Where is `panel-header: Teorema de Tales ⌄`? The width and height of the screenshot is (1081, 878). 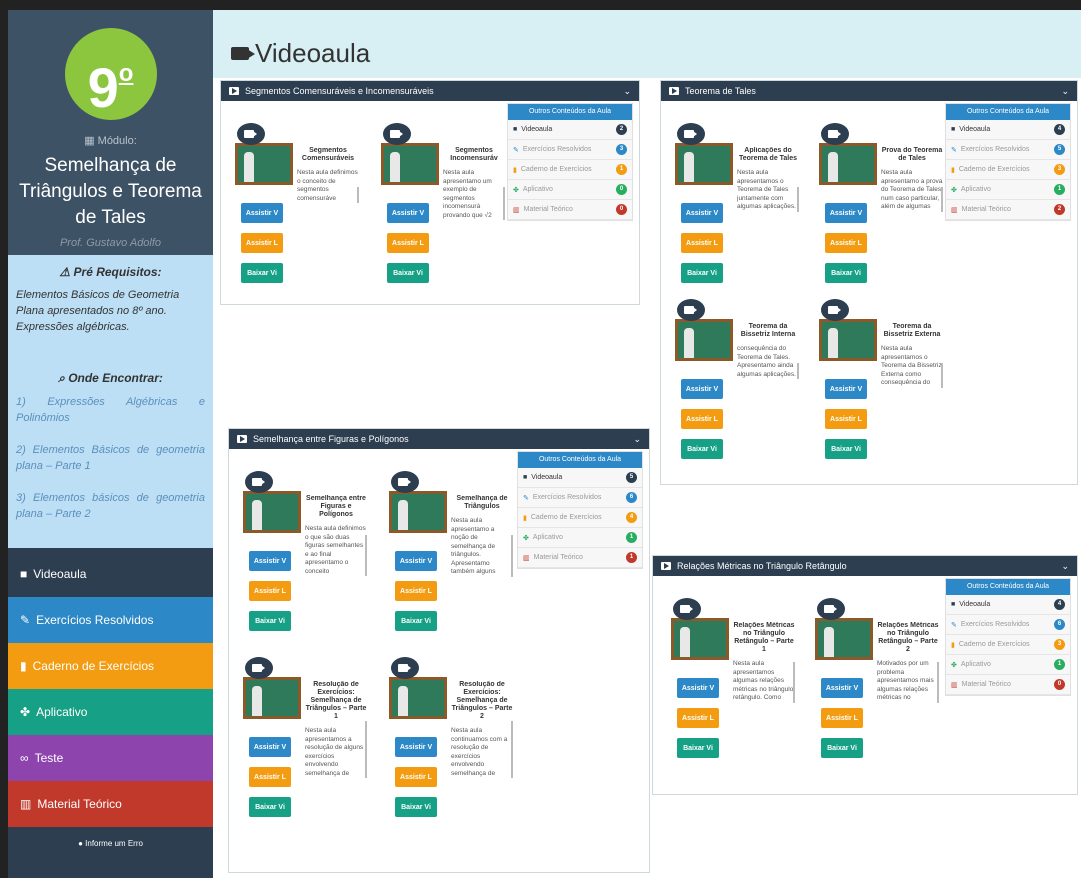
panel-header: Teorema de Tales ⌄ is located at coordinates (869, 91).